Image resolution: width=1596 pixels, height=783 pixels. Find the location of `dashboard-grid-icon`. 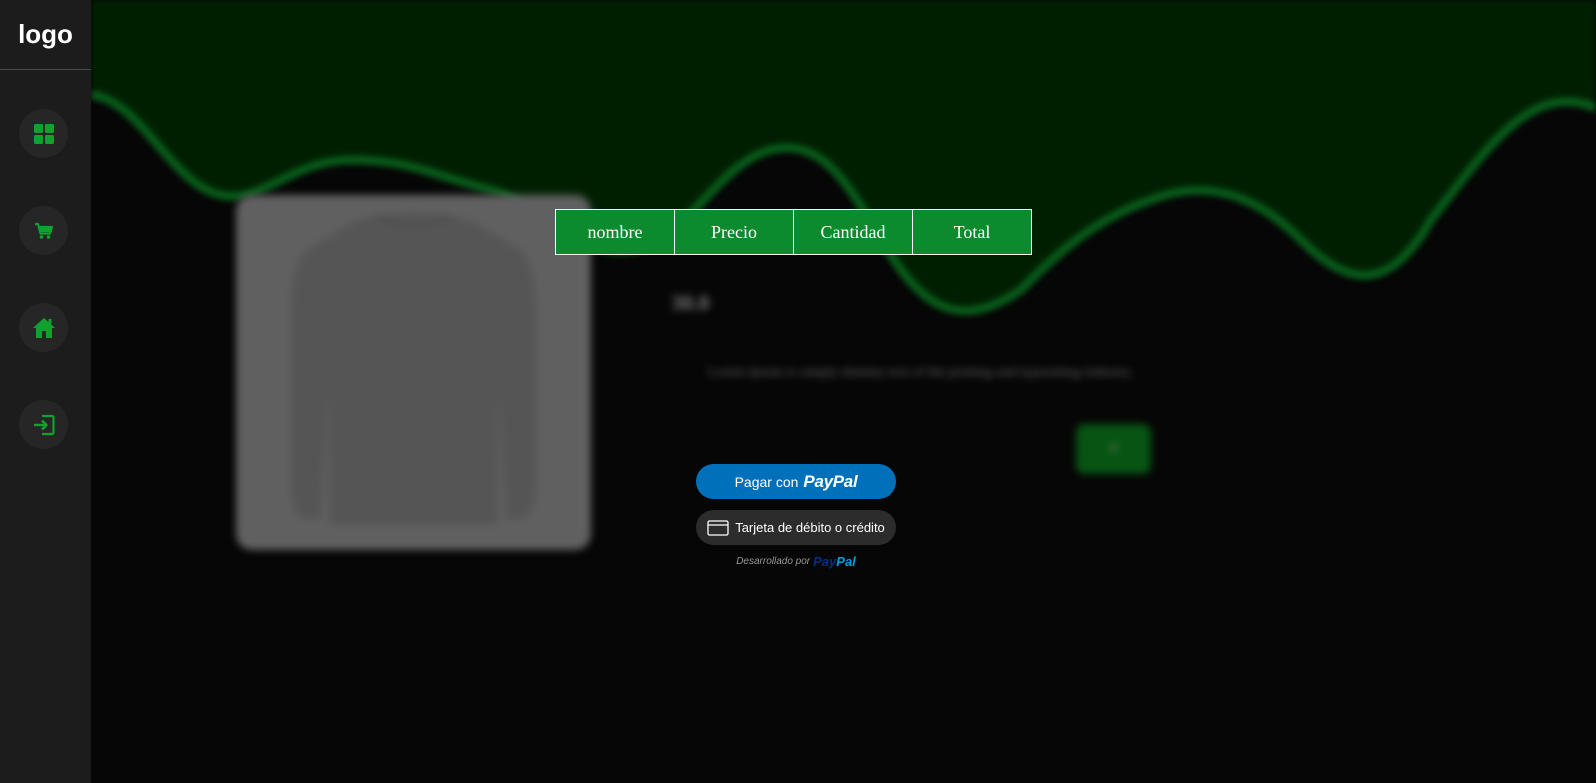

dashboard-grid-icon is located at coordinates (43, 133).